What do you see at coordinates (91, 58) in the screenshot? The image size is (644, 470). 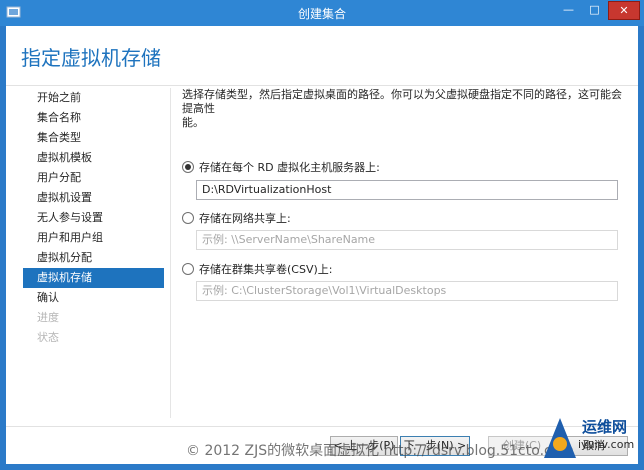 I see `page-title: 指定虚拟机存储` at bounding box center [91, 58].